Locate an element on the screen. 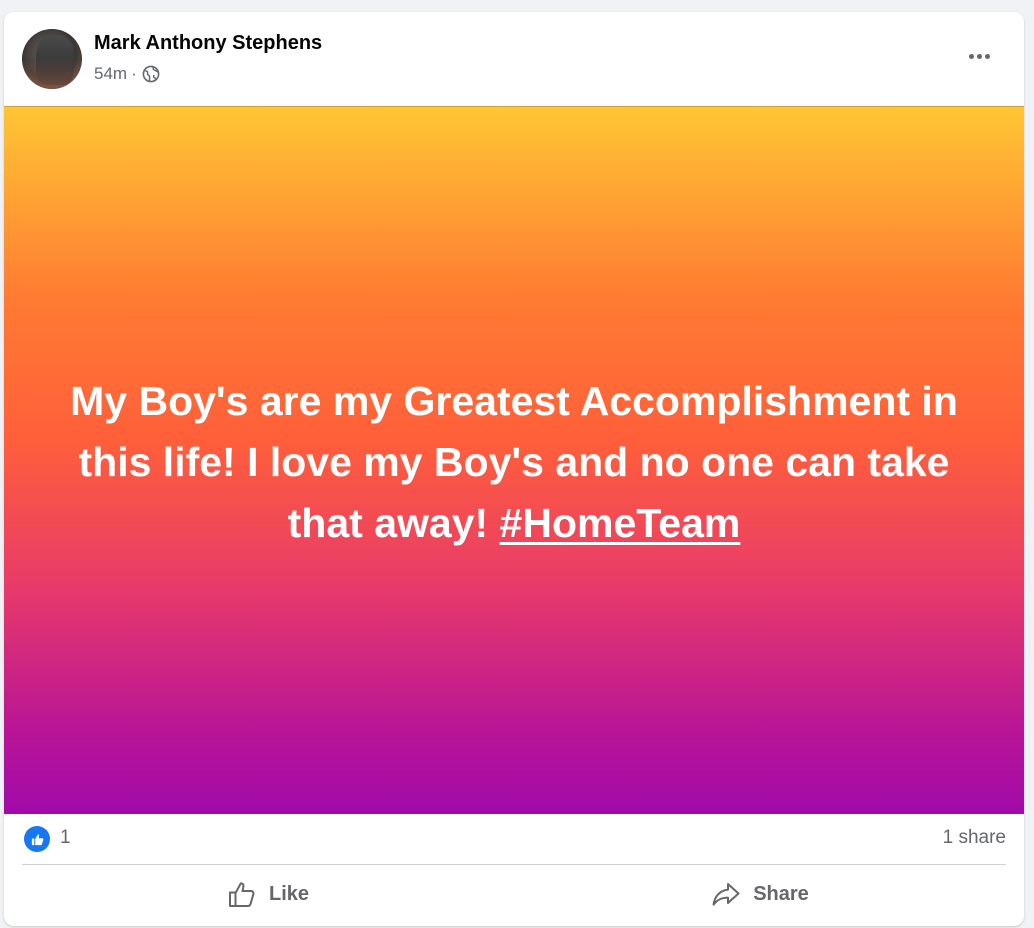  author-avatar is located at coordinates (52, 59).